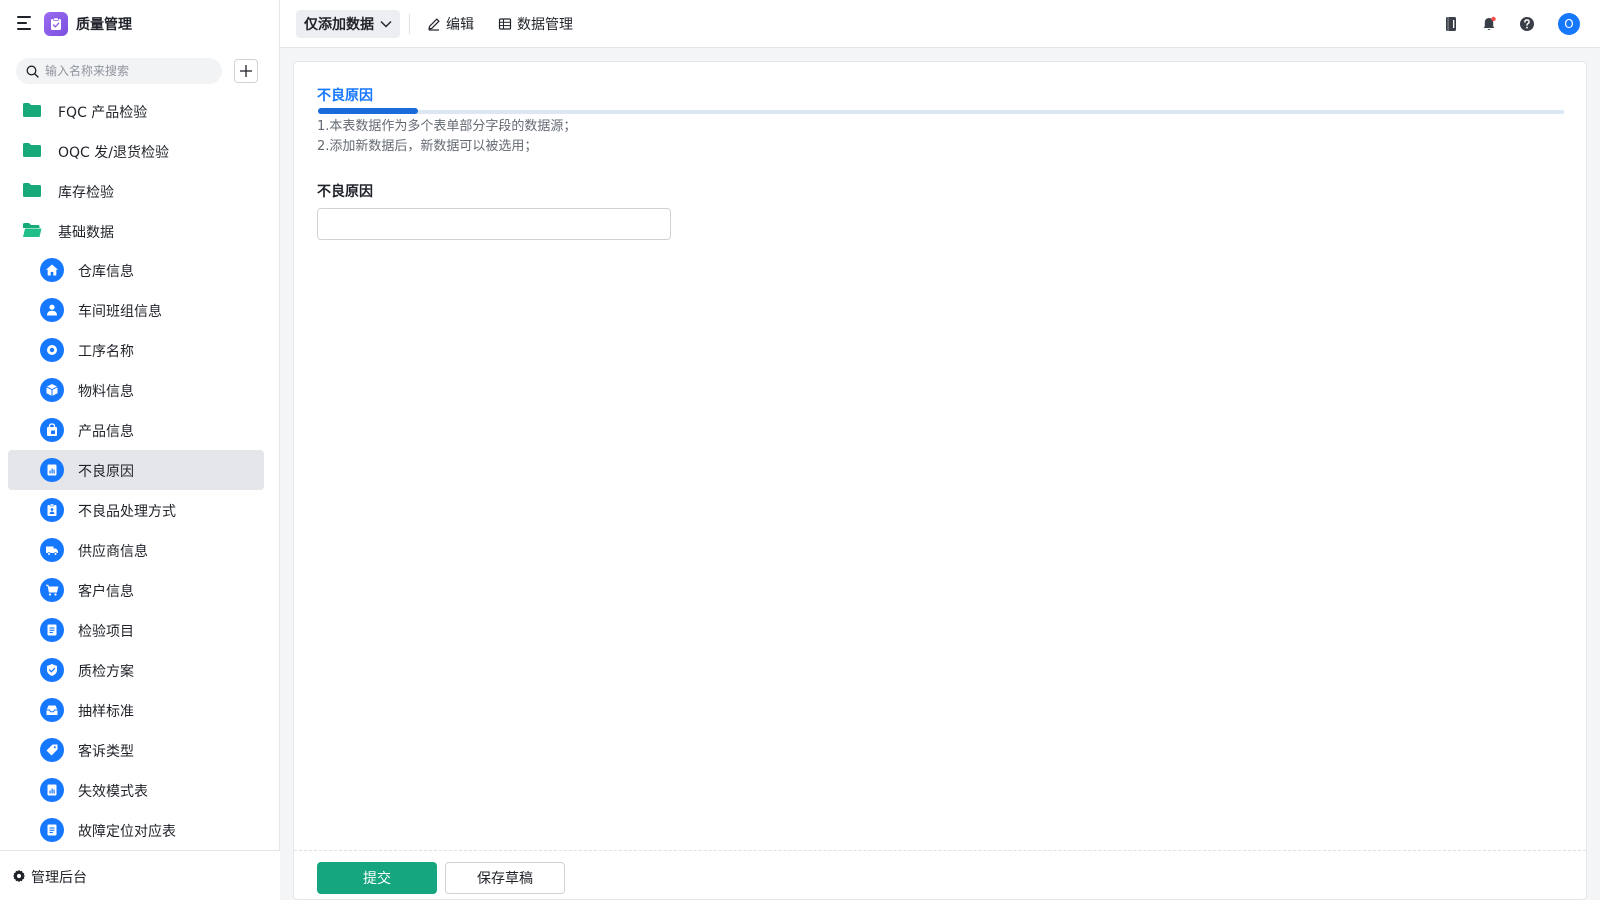  I want to click on toolbar-divider, so click(409, 24).